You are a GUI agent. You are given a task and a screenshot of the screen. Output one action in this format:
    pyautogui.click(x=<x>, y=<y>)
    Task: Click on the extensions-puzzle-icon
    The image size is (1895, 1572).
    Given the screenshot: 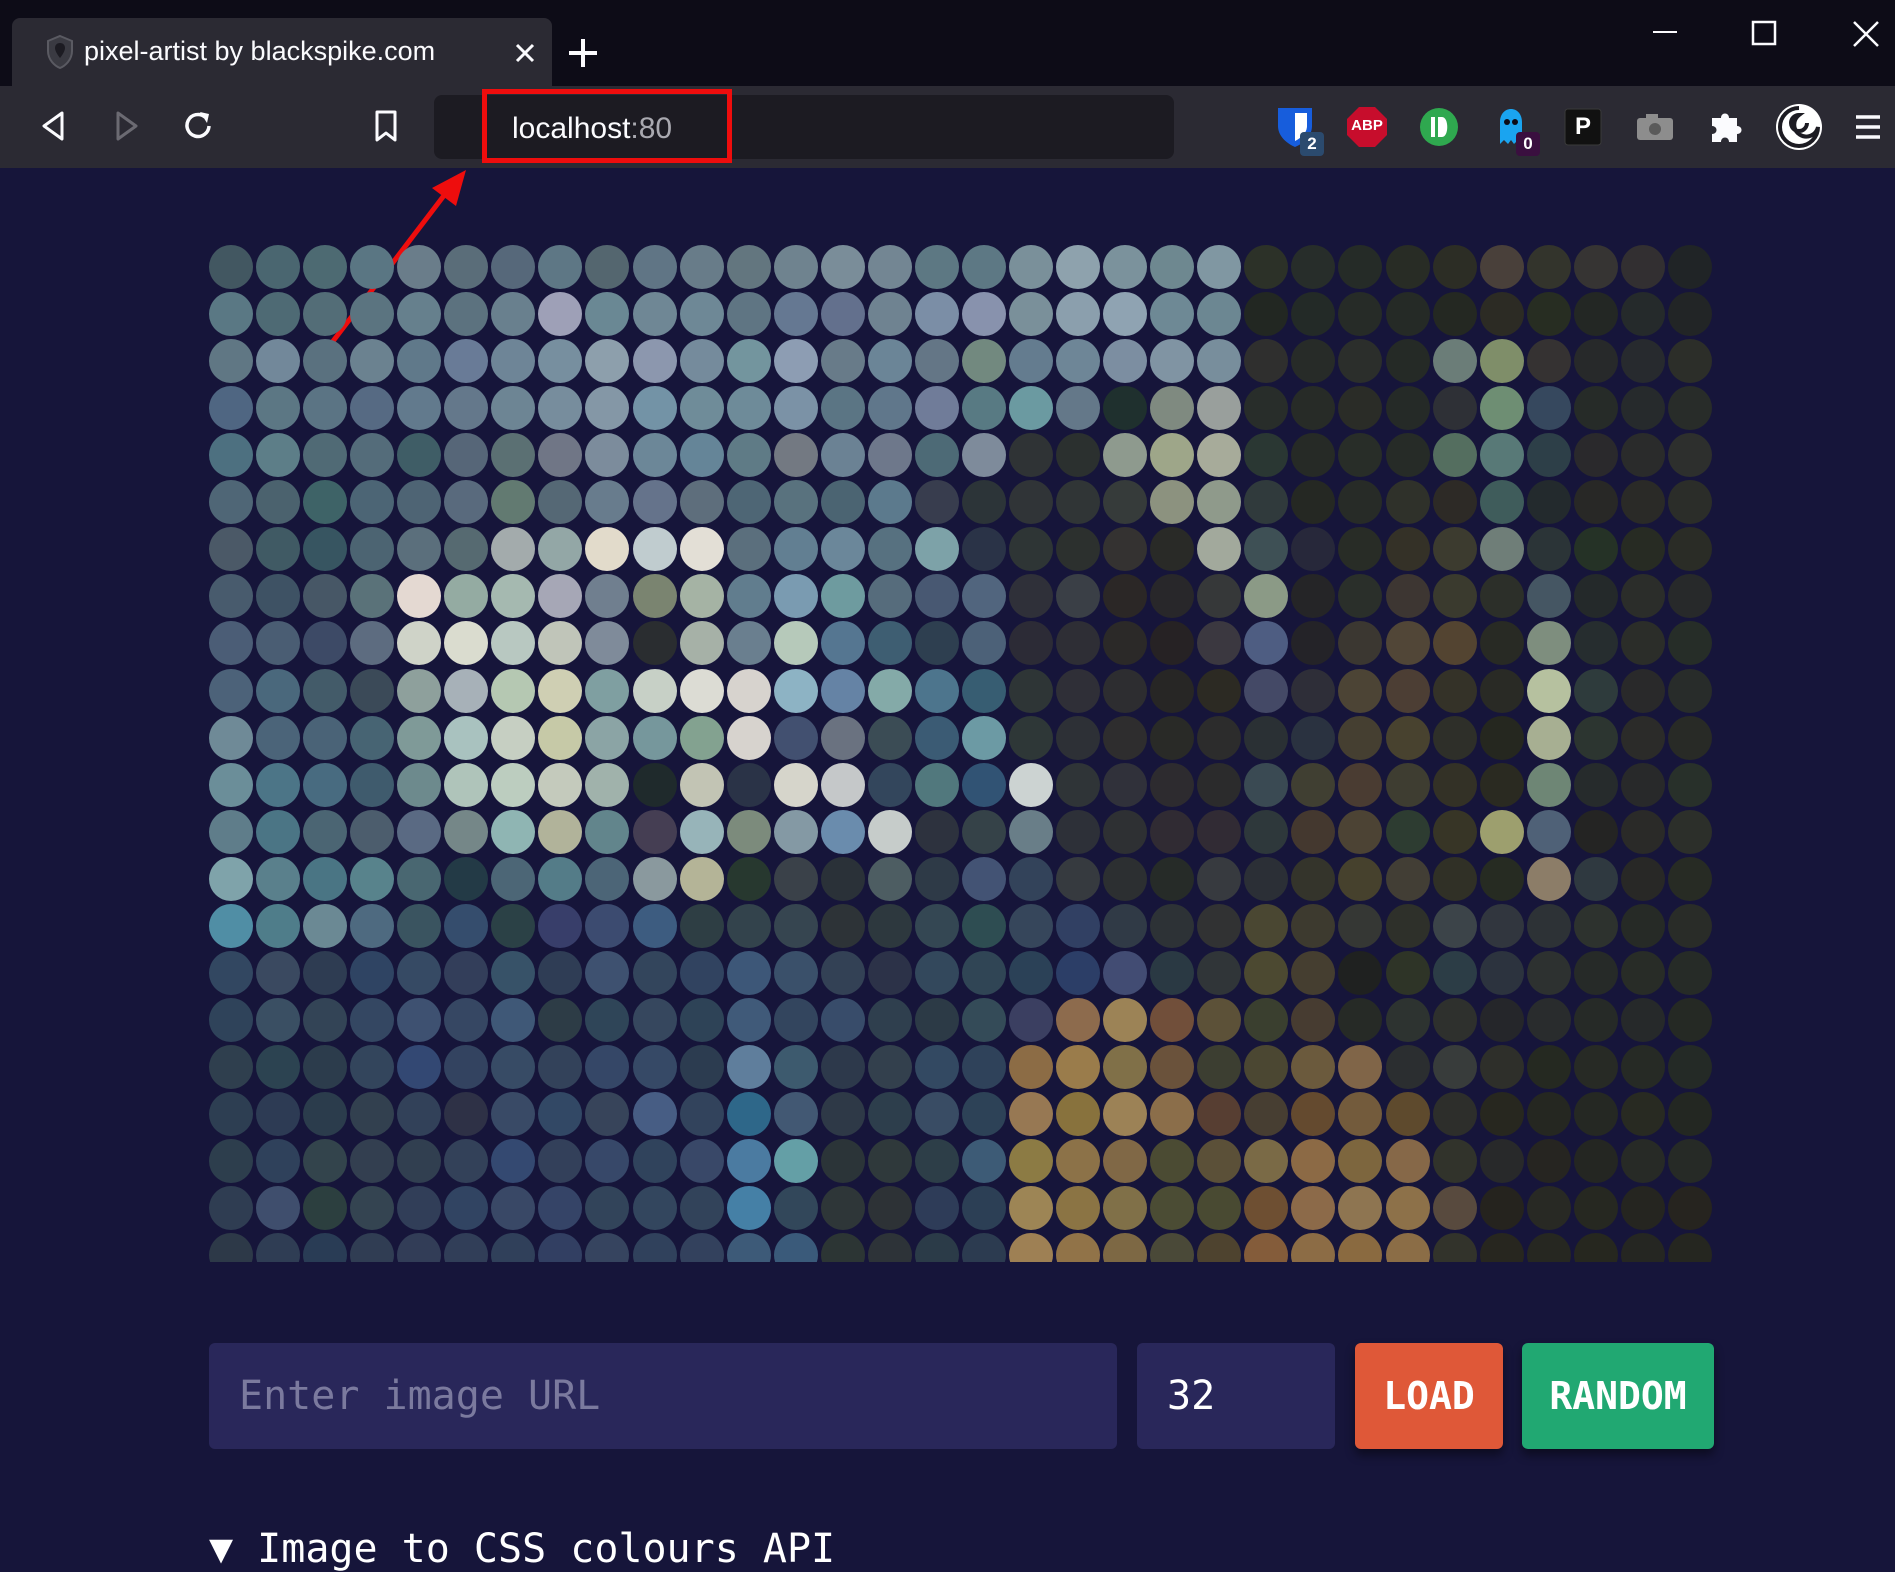 What is the action you would take?
    pyautogui.click(x=1727, y=127)
    